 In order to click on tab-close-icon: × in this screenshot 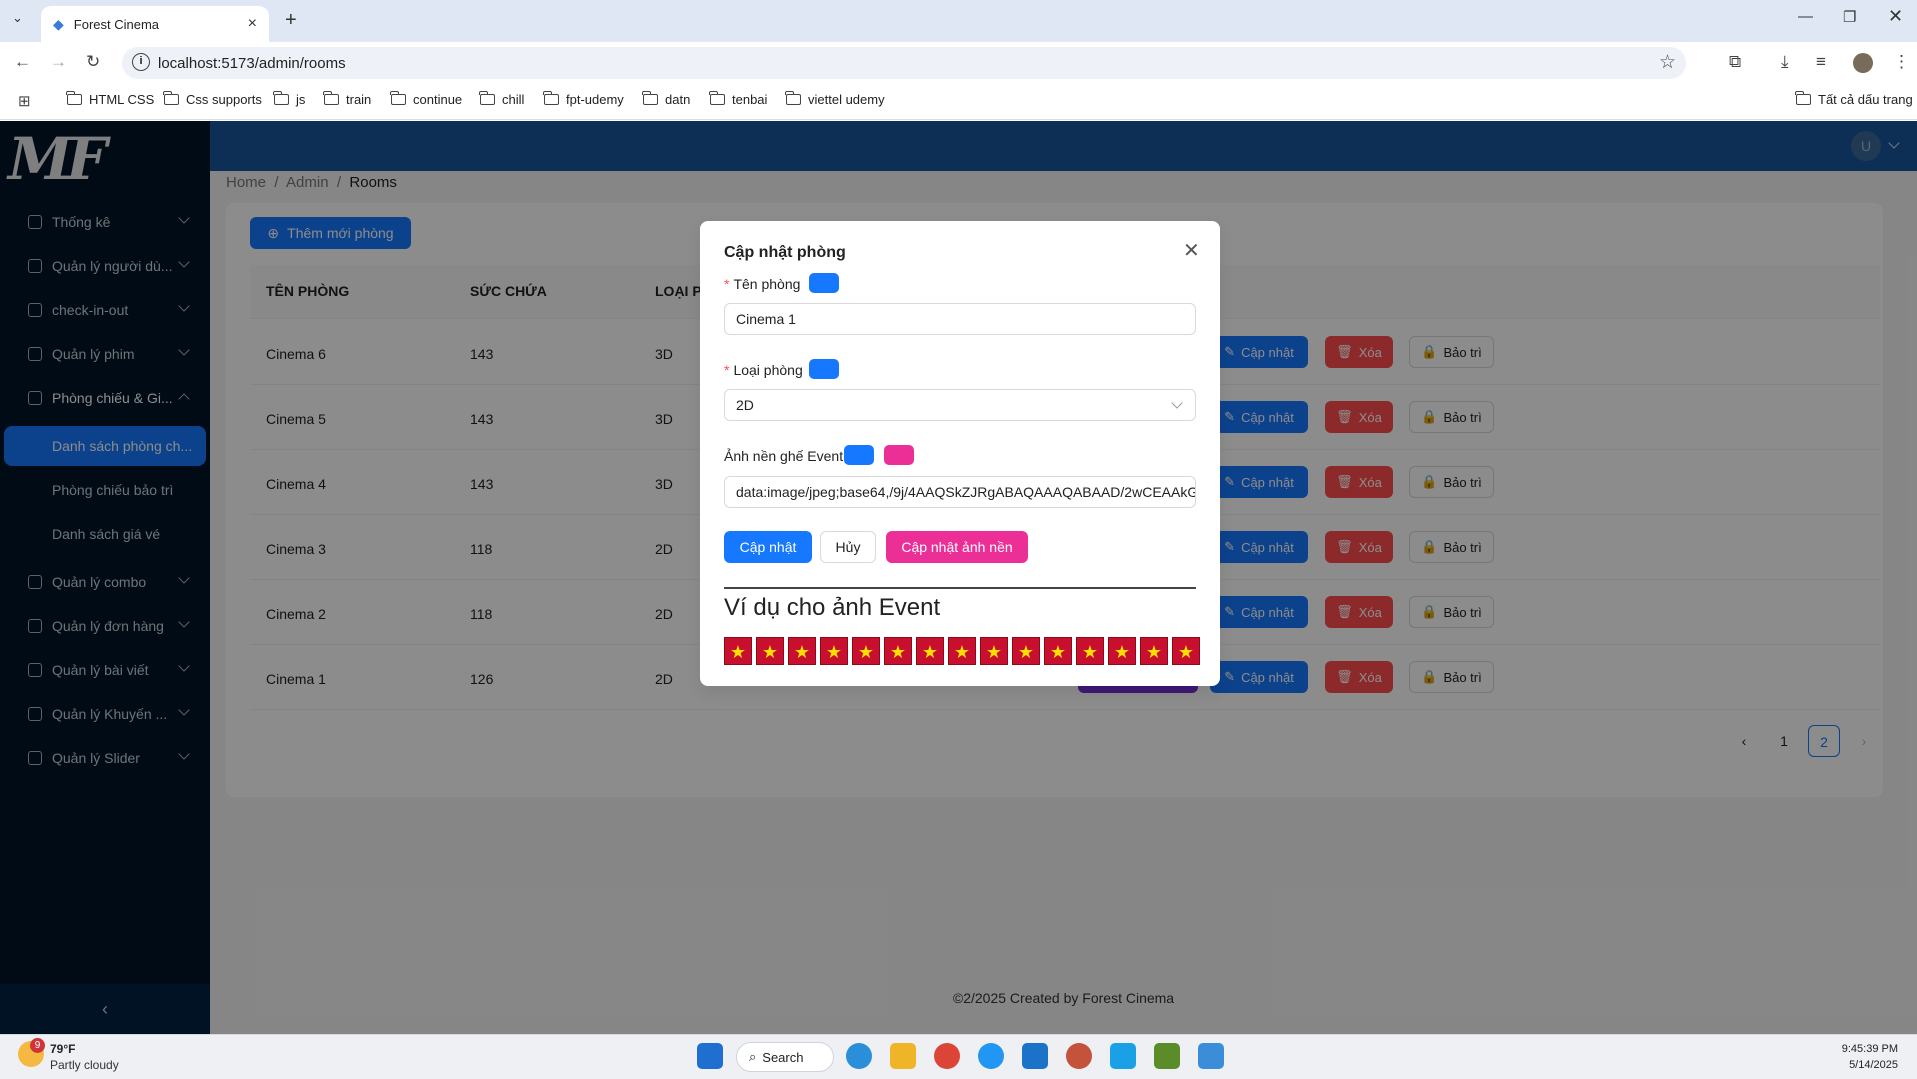, I will do `click(252, 24)`.